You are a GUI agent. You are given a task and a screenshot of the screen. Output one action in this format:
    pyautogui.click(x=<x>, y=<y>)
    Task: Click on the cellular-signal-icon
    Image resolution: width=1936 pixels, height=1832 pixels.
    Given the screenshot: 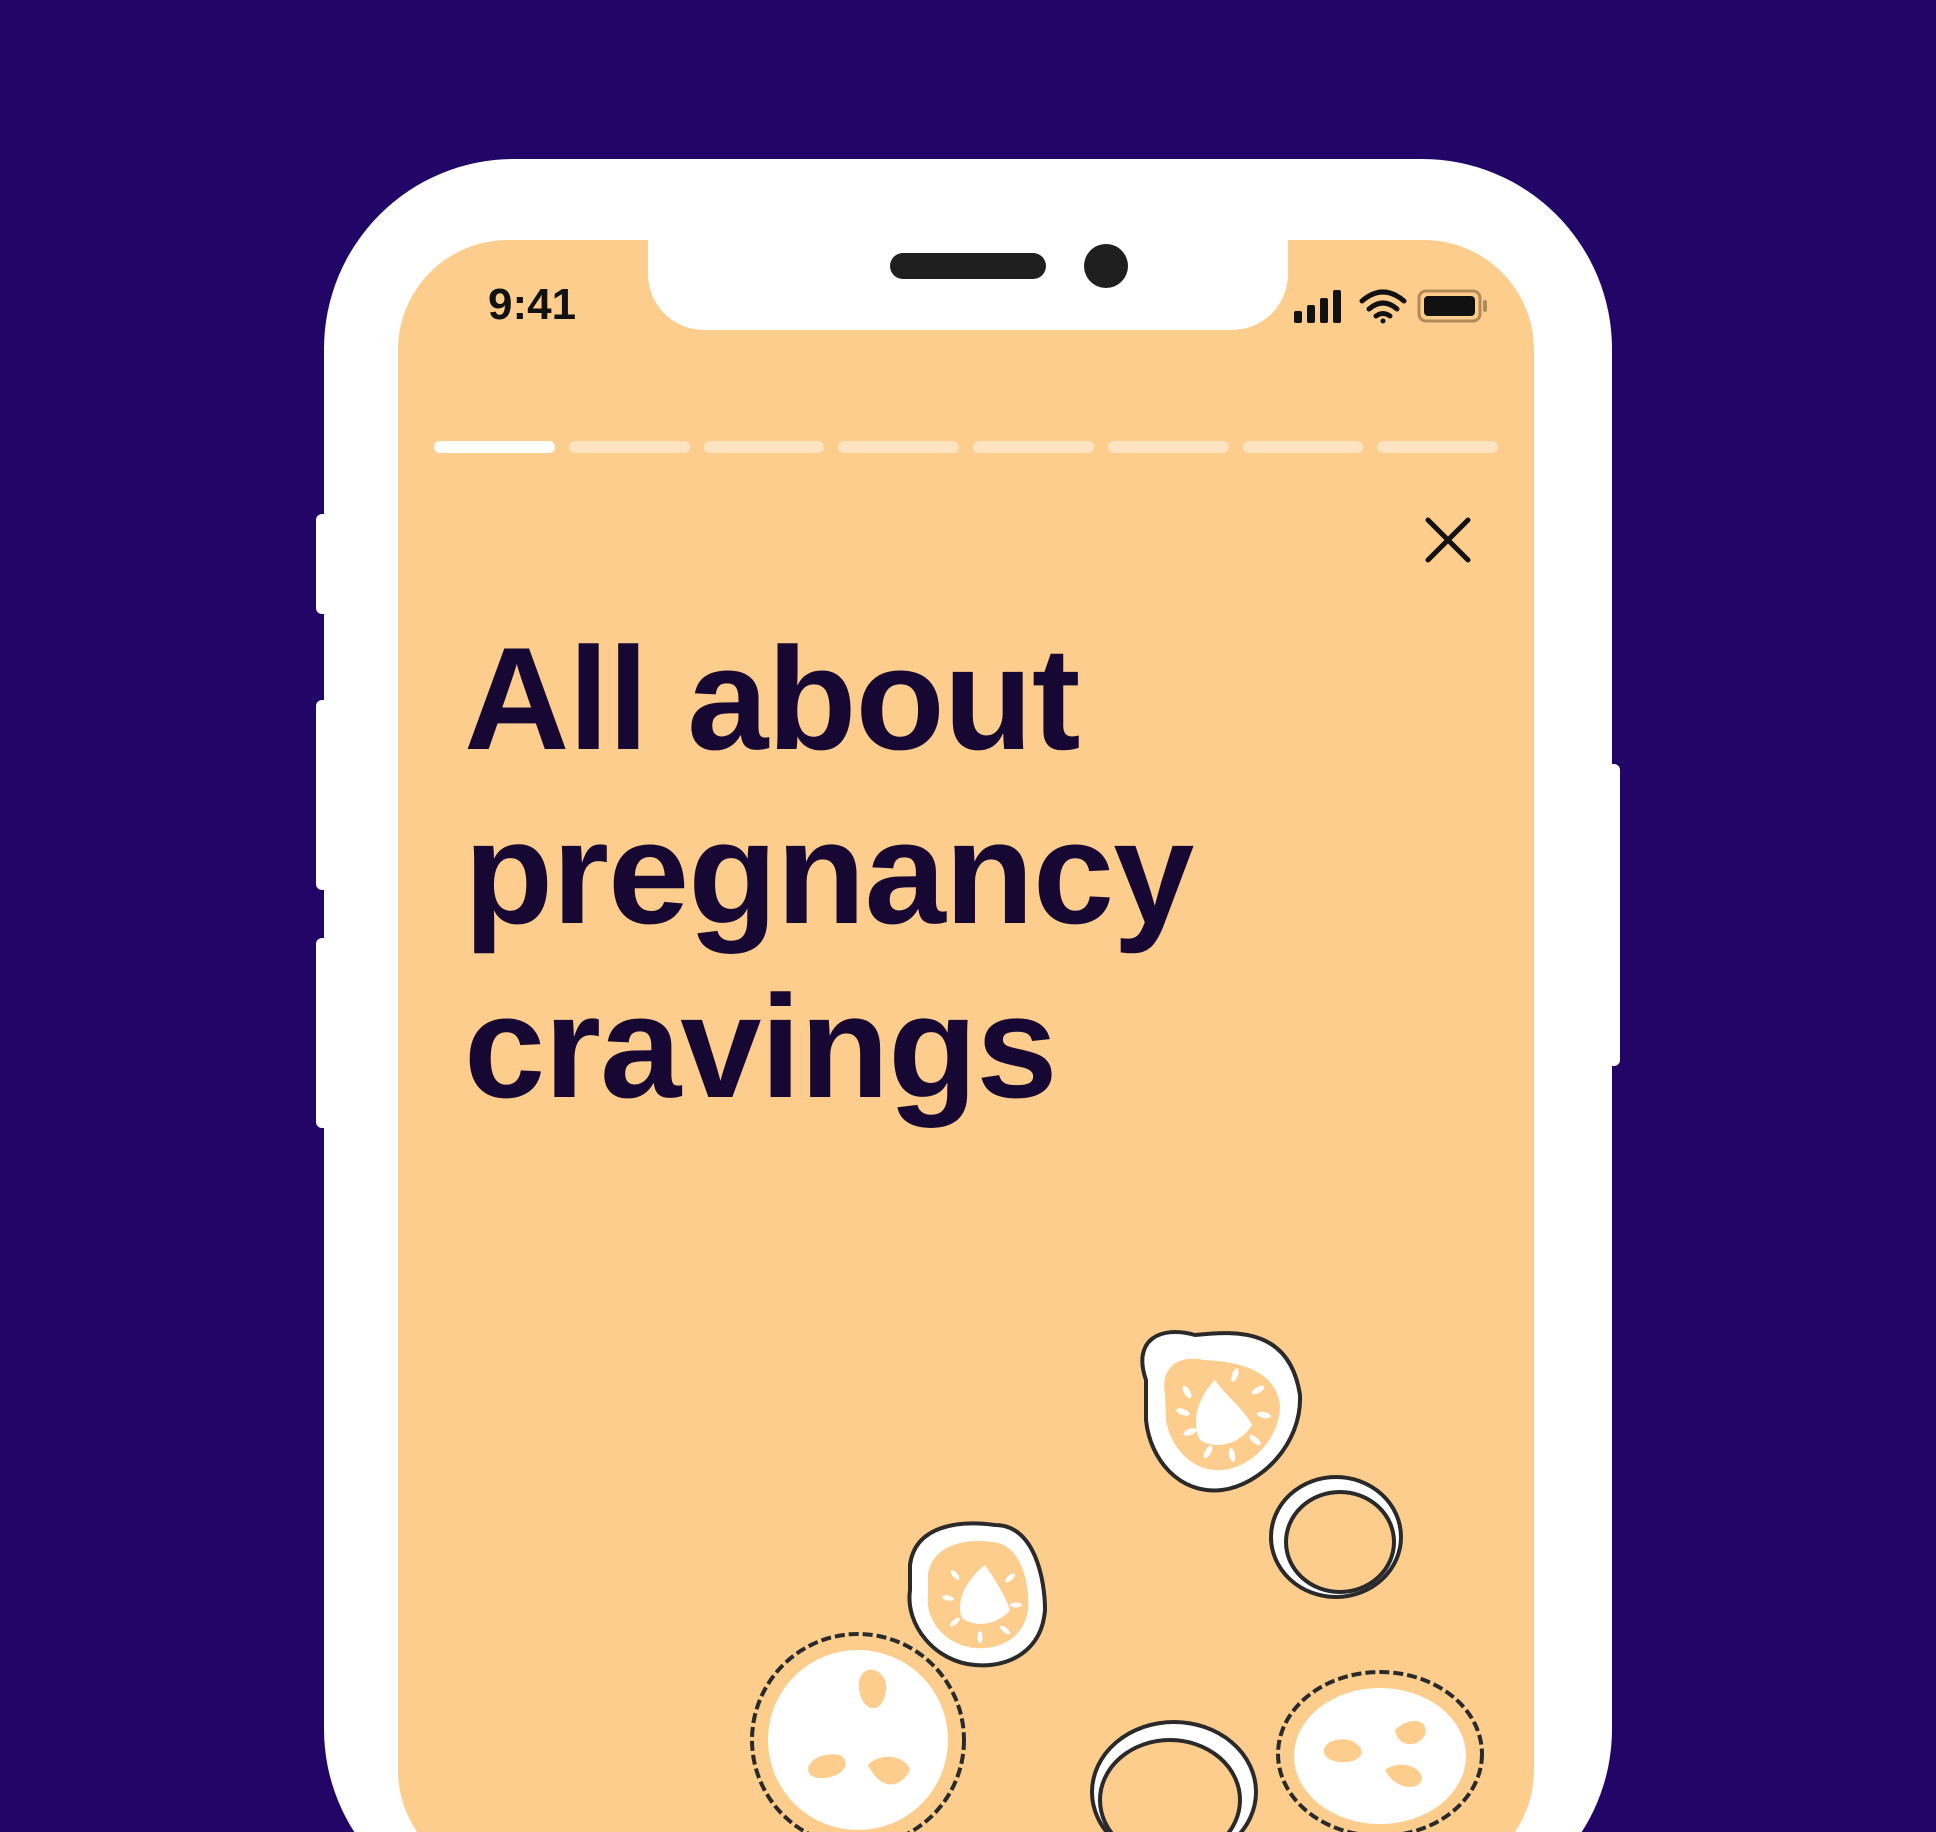 What is the action you would take?
    pyautogui.click(x=1317, y=306)
    